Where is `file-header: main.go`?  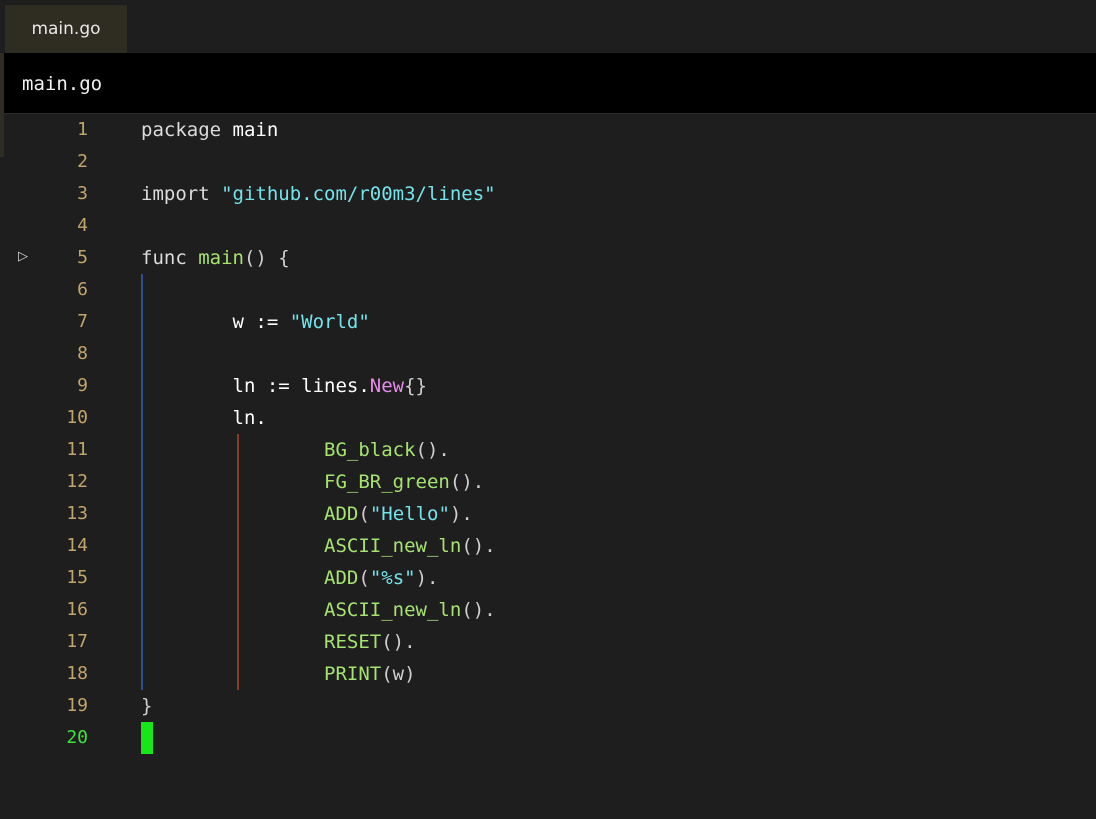
file-header: main.go is located at coordinates (550, 83).